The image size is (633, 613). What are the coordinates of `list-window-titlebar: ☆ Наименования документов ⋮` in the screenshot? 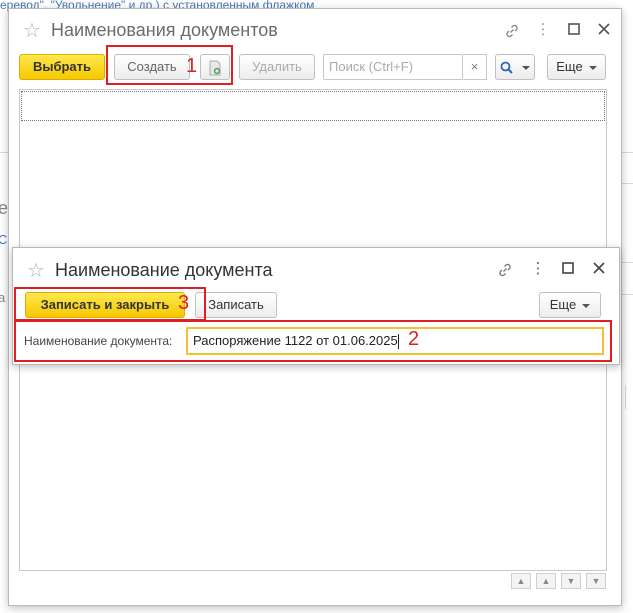 It's located at (315, 29).